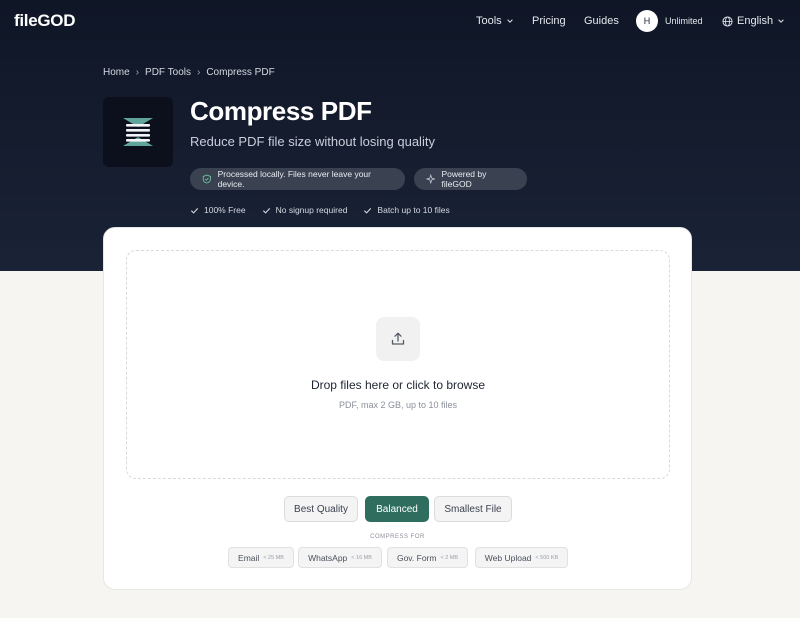  Describe the element at coordinates (489, 21) in the screenshot. I see `nav-tools-label: Tools` at that location.